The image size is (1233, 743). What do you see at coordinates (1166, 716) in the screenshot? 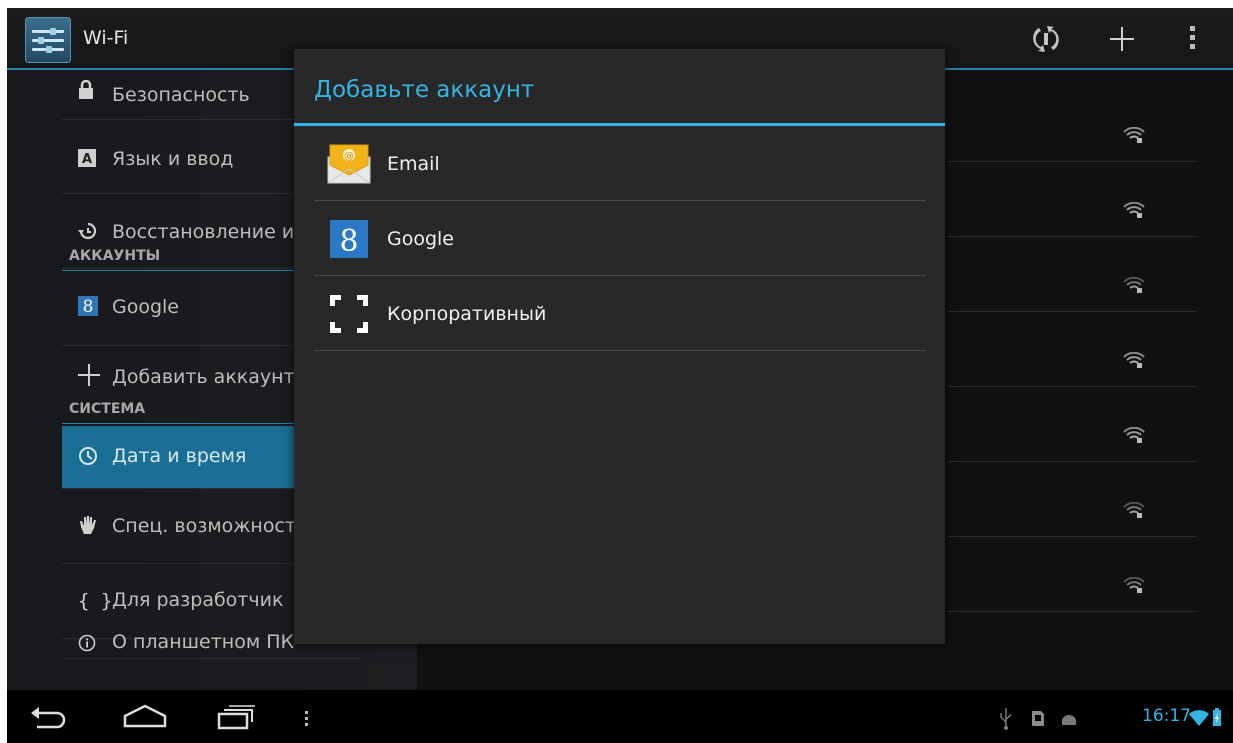
I see `status-clock: 16:17` at bounding box center [1166, 716].